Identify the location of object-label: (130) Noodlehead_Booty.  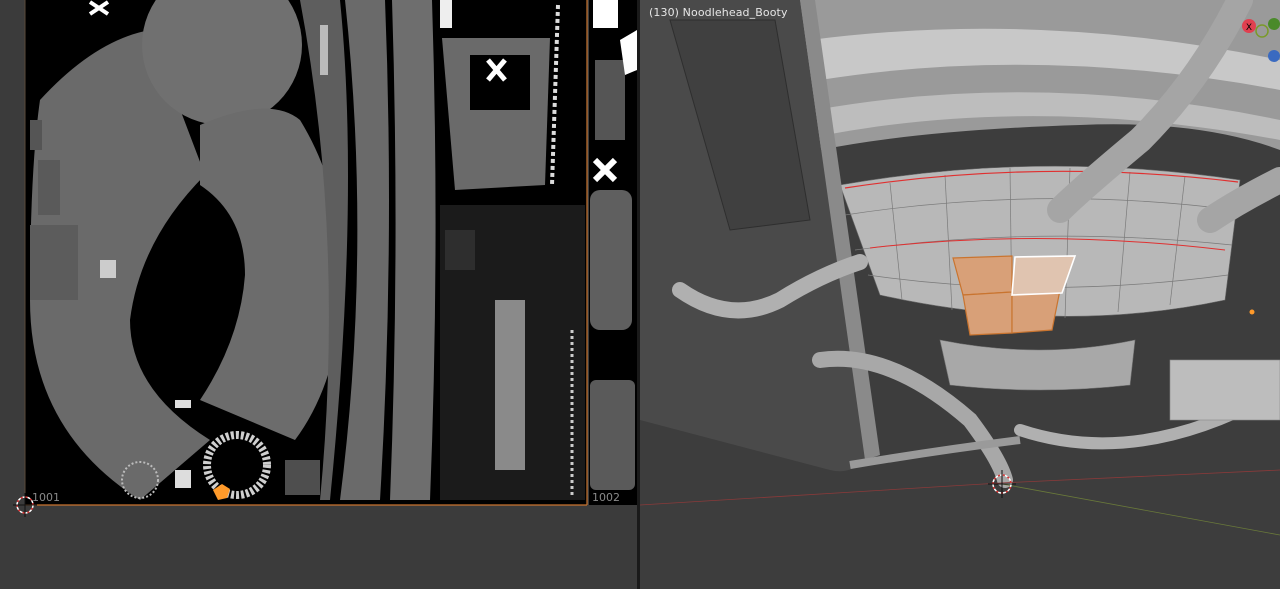
(718, 12).